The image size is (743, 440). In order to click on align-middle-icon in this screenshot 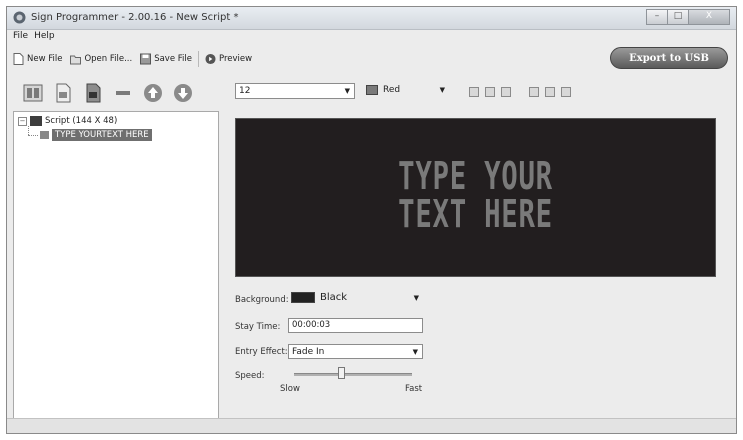, I will do `click(550, 92)`.